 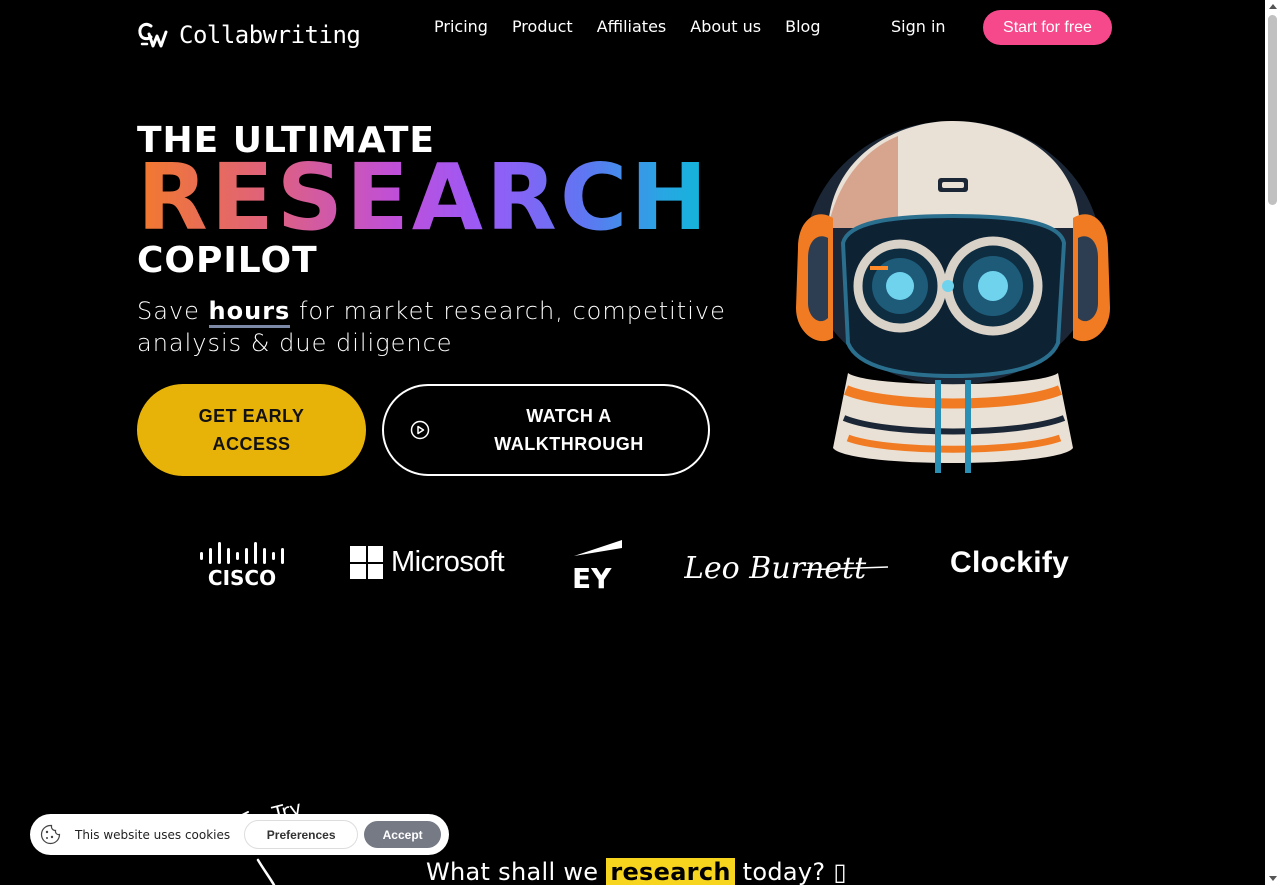 What do you see at coordinates (953, 296) in the screenshot?
I see `astronaut-robot-illustration` at bounding box center [953, 296].